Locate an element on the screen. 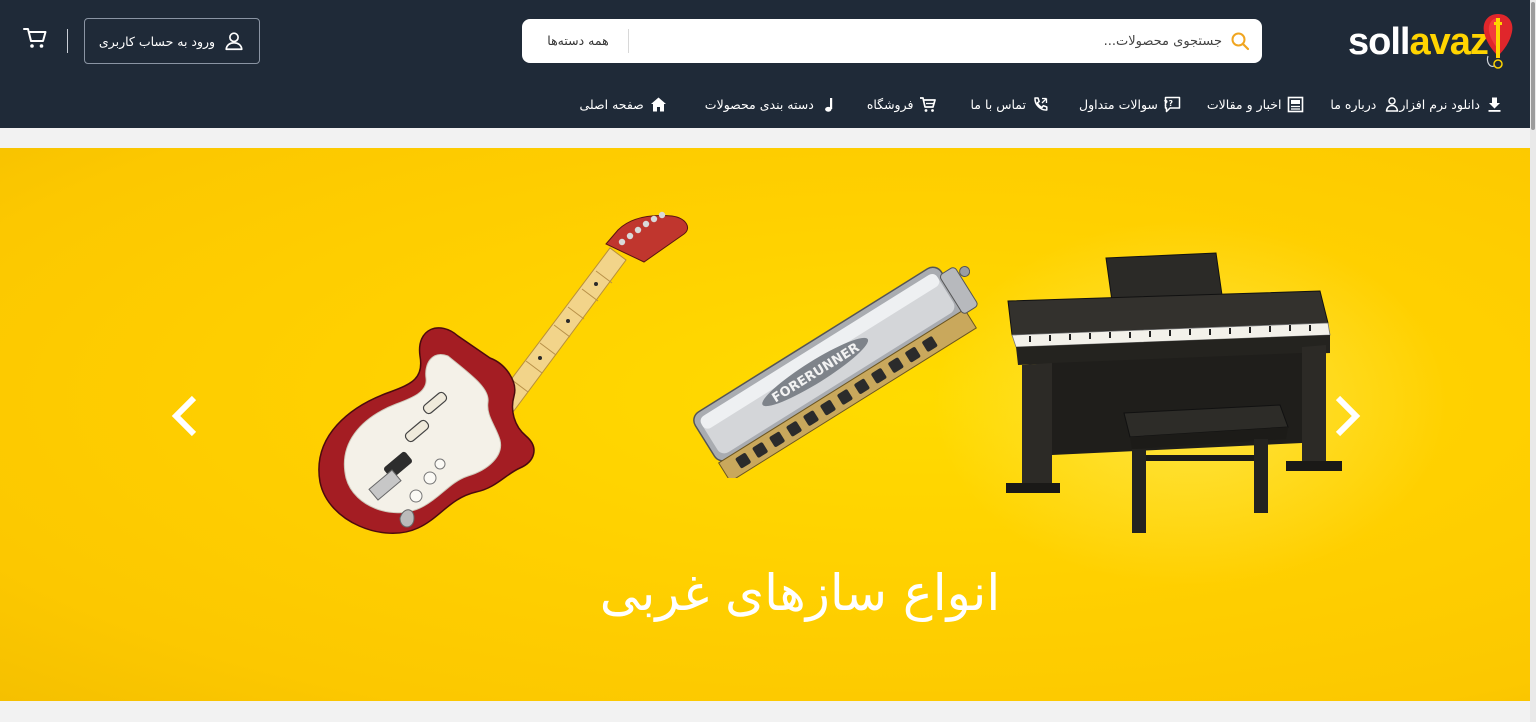 Image resolution: width=1536 pixels, height=722 pixels. login-label: ورود به حساب کاربری is located at coordinates (157, 41).